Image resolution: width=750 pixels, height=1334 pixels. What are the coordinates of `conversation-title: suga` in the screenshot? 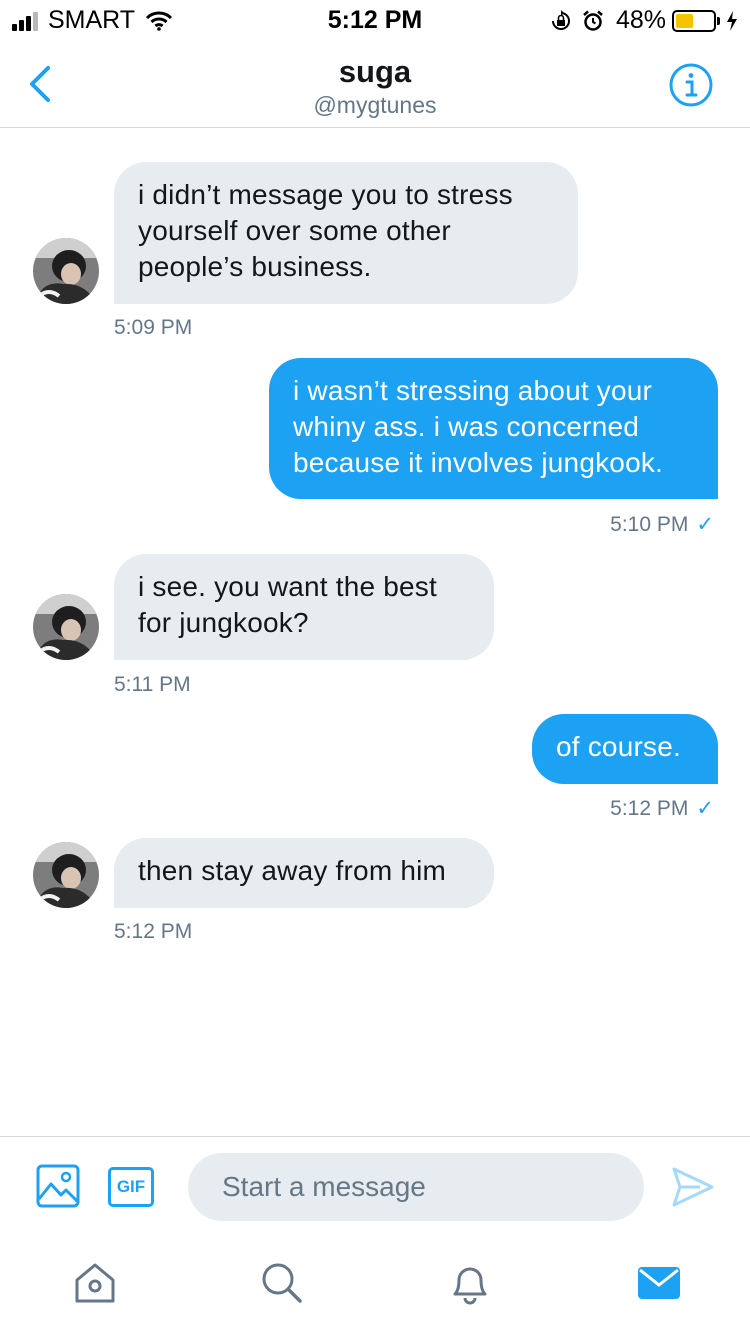 It's located at (375, 72).